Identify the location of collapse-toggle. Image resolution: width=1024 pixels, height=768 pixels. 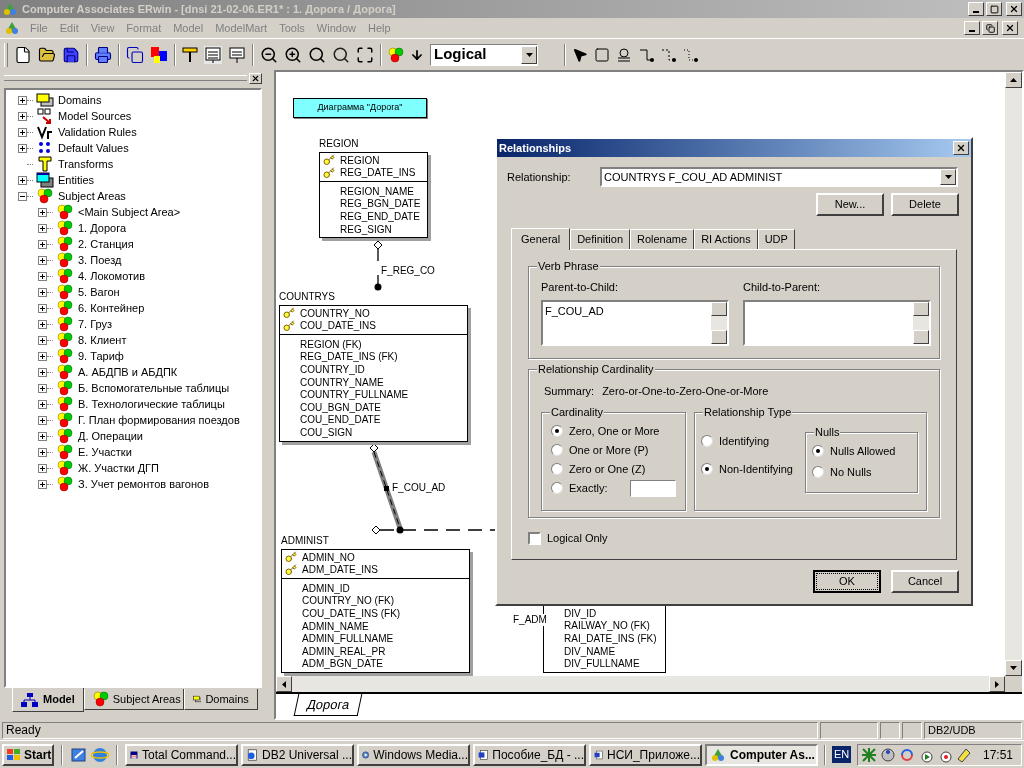
(22, 196).